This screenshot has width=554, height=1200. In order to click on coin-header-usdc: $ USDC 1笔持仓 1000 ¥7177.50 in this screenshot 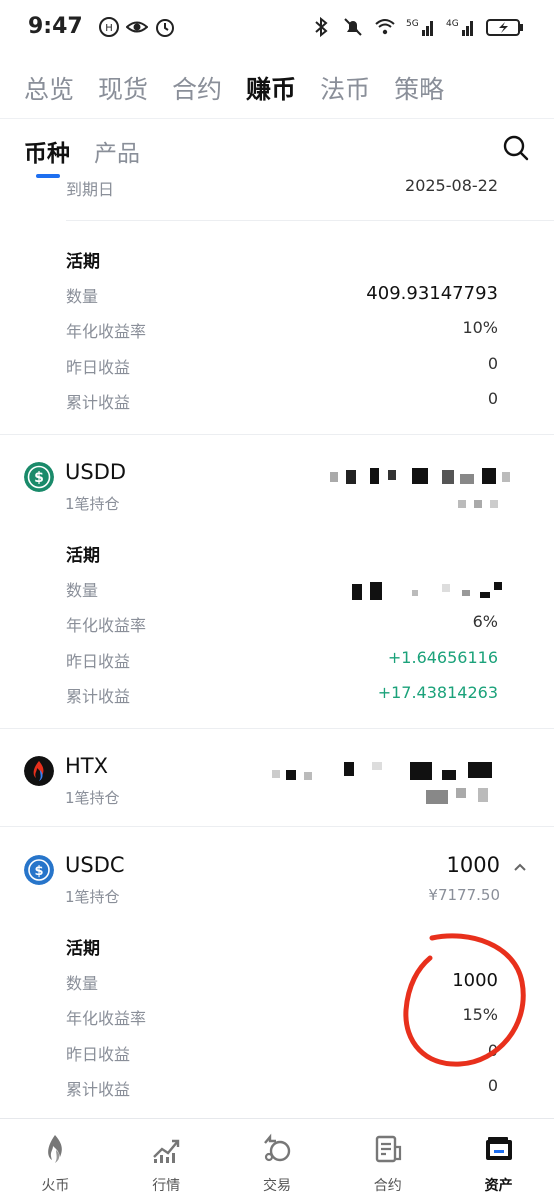, I will do `click(277, 883)`.